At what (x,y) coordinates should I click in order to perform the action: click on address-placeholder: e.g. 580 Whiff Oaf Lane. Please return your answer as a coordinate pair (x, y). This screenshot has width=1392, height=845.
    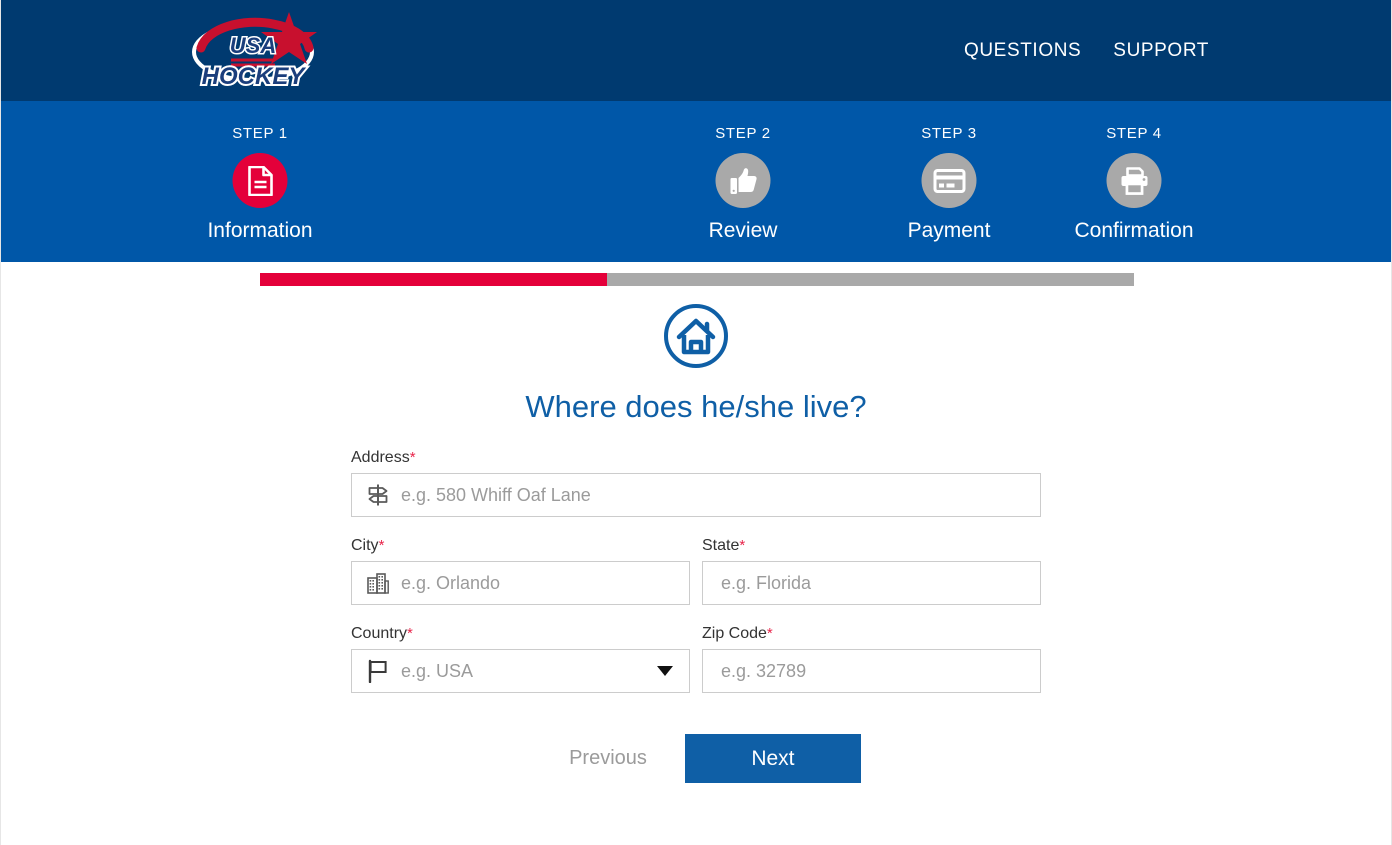
    Looking at the image, I should click on (496, 494).